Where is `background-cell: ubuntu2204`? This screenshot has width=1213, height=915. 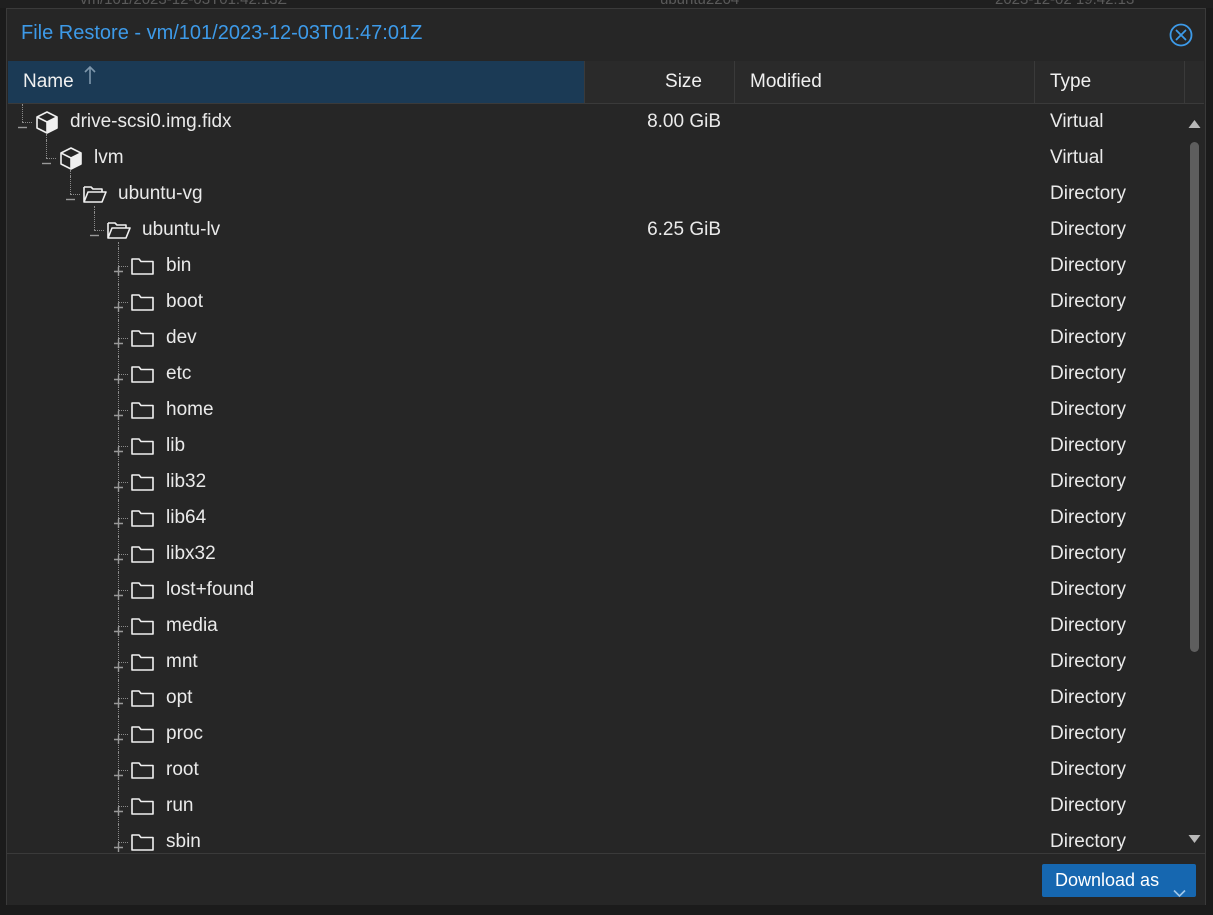 background-cell: ubuntu2204 is located at coordinates (699, 4).